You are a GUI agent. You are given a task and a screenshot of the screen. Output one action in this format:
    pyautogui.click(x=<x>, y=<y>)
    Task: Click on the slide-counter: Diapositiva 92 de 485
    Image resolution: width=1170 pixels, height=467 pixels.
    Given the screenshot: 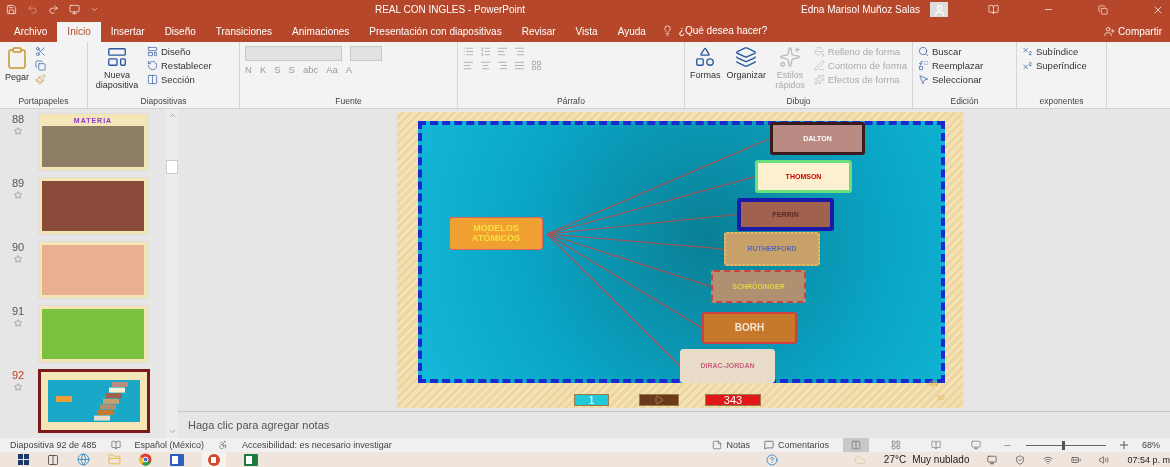 What is the action you would take?
    pyautogui.click(x=53, y=445)
    